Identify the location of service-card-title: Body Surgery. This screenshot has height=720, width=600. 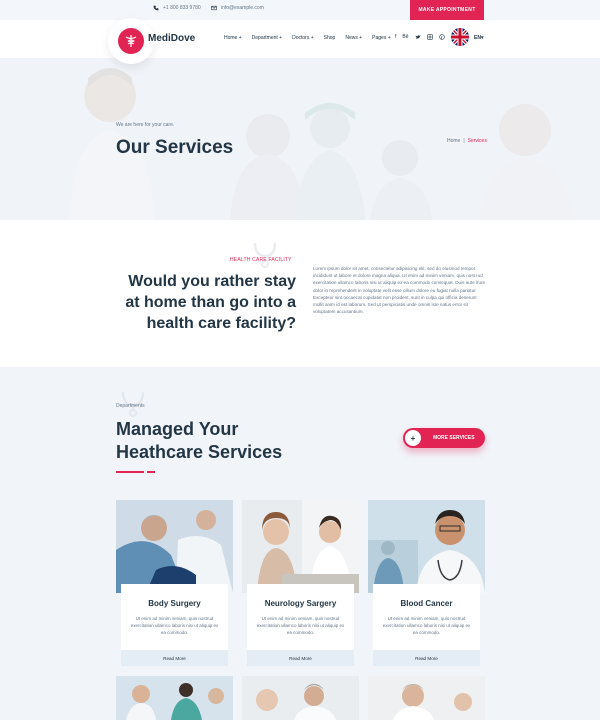
(174, 603).